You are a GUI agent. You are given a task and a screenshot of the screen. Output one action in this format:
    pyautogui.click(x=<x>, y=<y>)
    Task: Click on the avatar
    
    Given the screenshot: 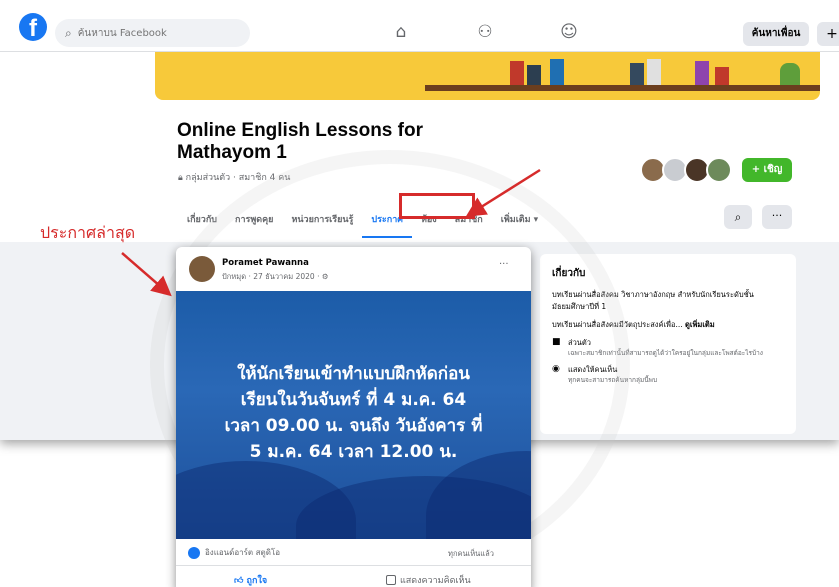 What is the action you would take?
    pyautogui.click(x=719, y=170)
    